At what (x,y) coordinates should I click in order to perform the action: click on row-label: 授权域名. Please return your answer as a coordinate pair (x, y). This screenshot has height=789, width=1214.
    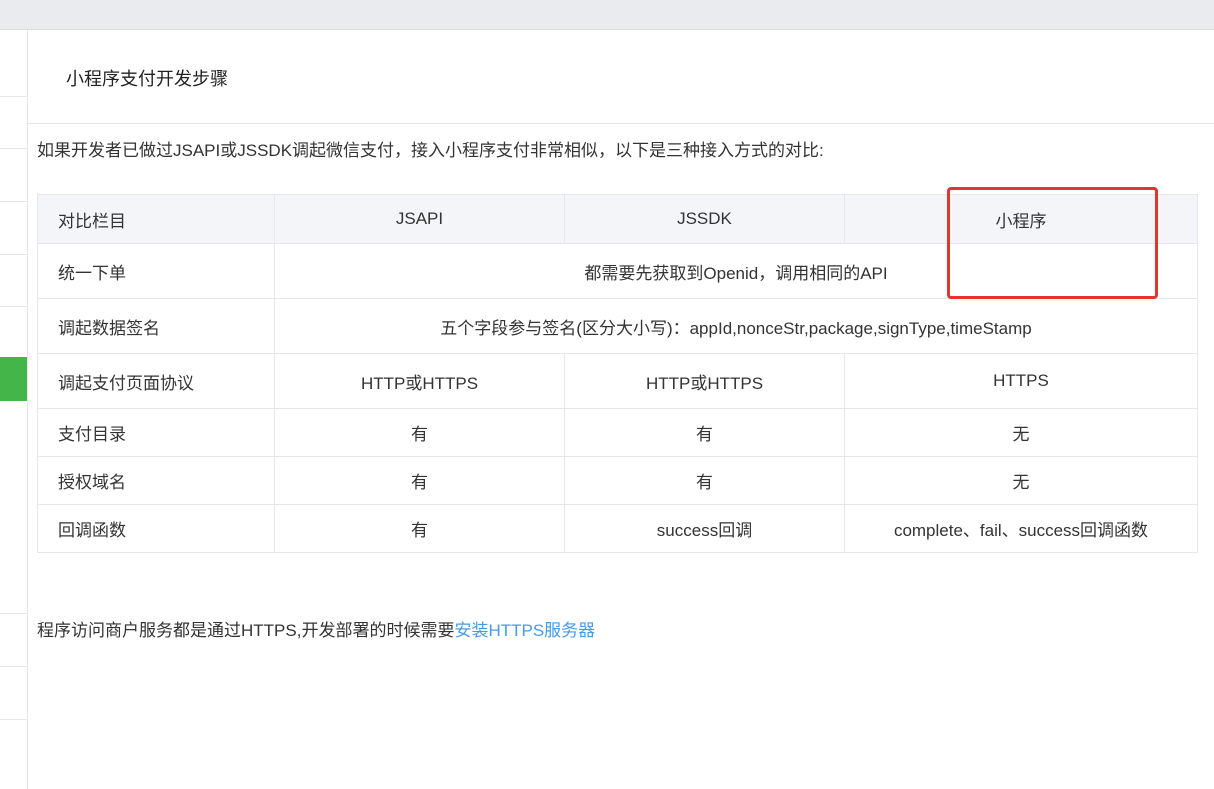
    Looking at the image, I should click on (156, 480).